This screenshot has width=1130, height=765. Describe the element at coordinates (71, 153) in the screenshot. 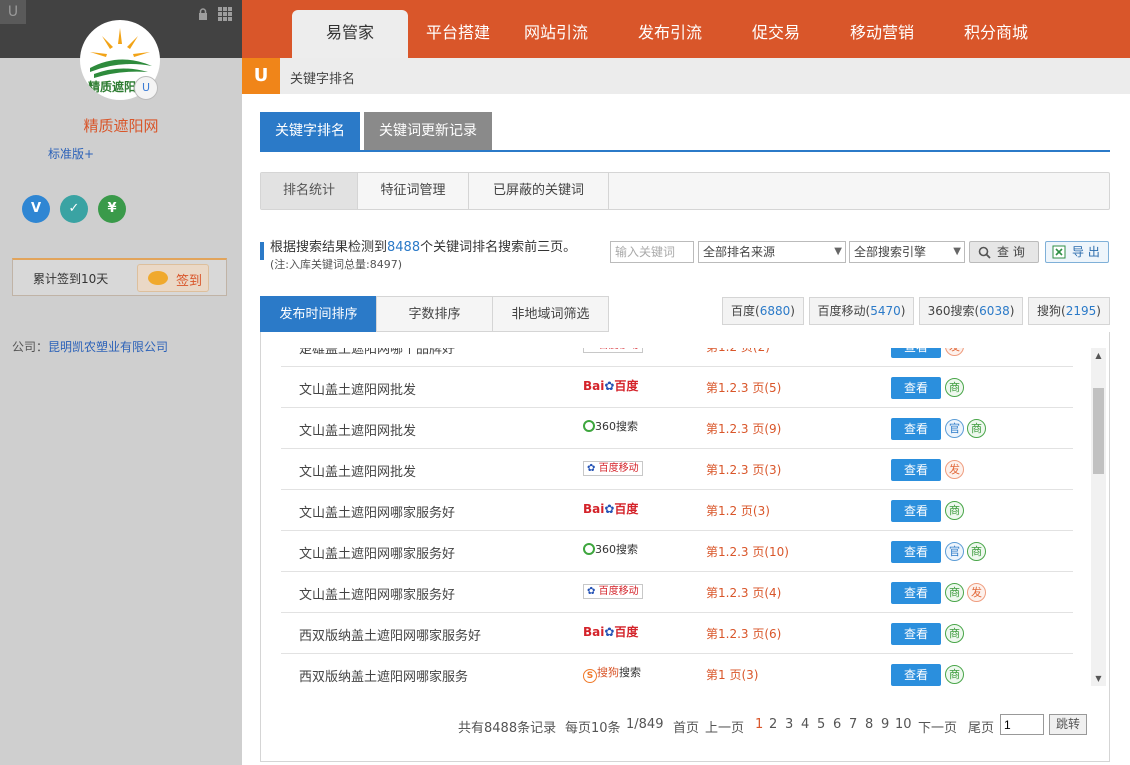

I see `edition-link: 标准版+` at that location.